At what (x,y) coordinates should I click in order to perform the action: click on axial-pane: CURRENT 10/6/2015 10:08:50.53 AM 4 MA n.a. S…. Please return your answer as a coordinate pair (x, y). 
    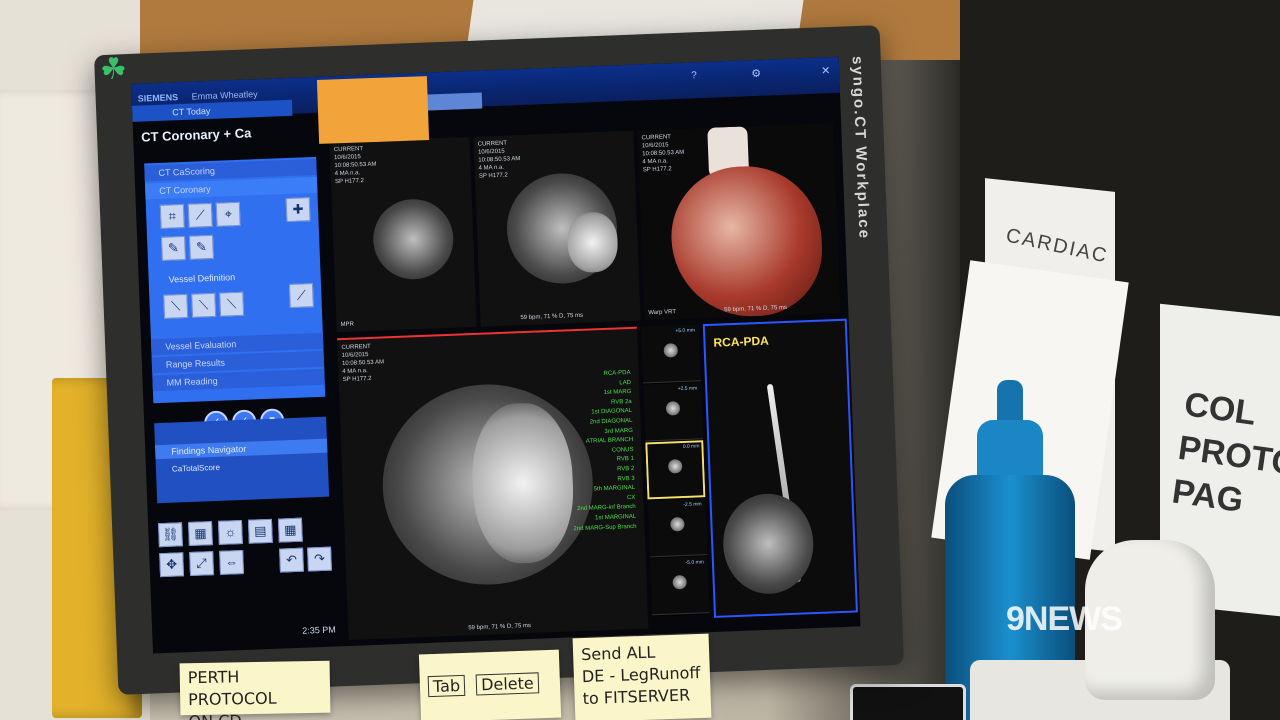
    Looking at the image, I should click on (493, 483).